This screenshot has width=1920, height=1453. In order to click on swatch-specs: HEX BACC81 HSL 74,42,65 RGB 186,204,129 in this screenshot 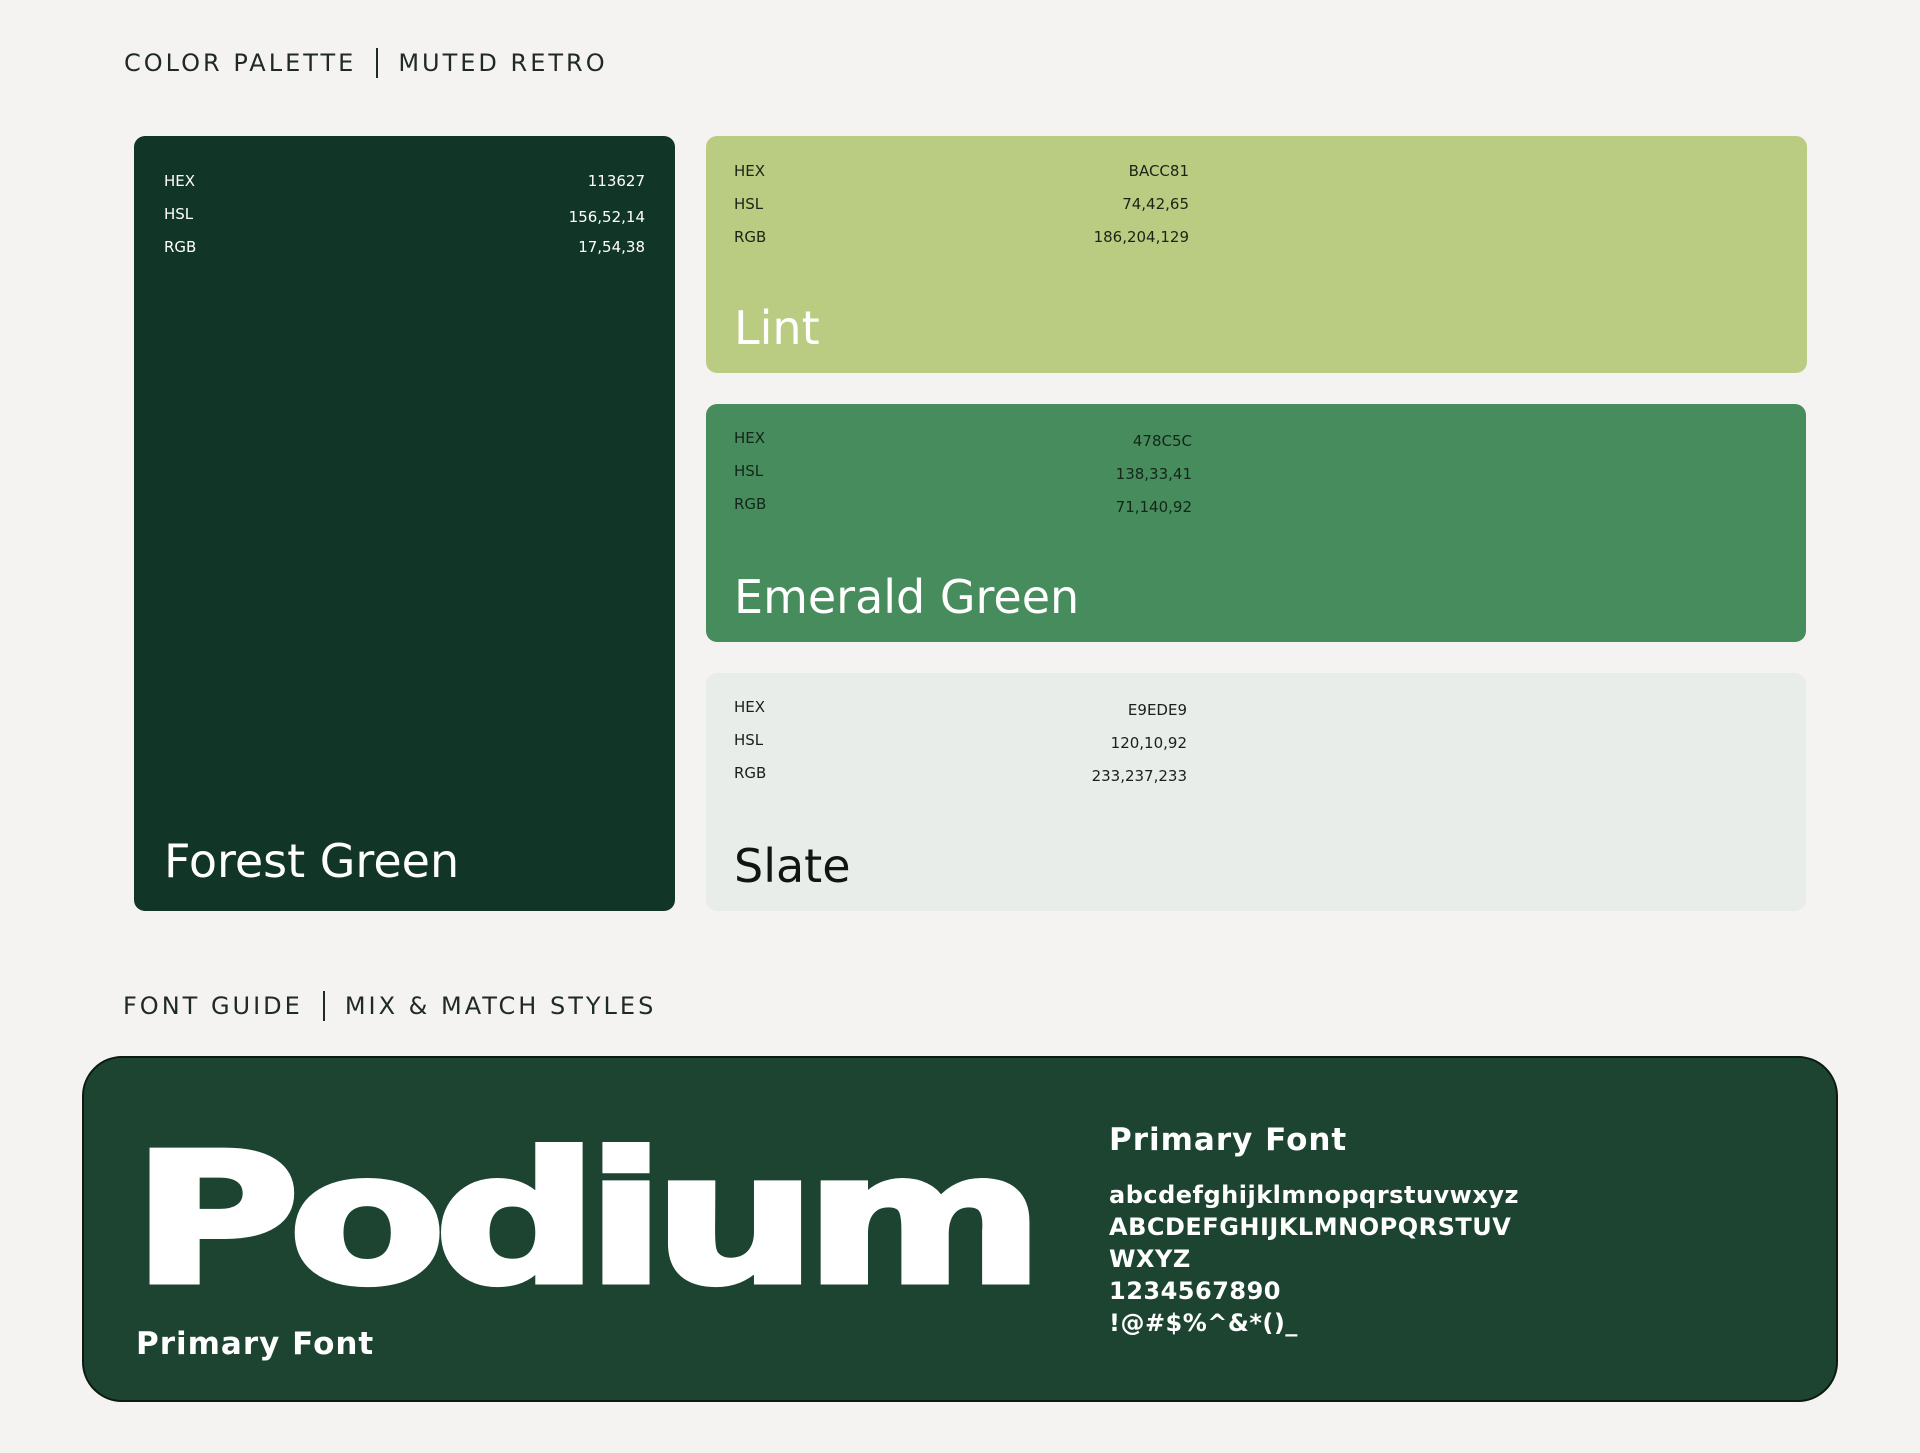, I will do `click(961, 211)`.